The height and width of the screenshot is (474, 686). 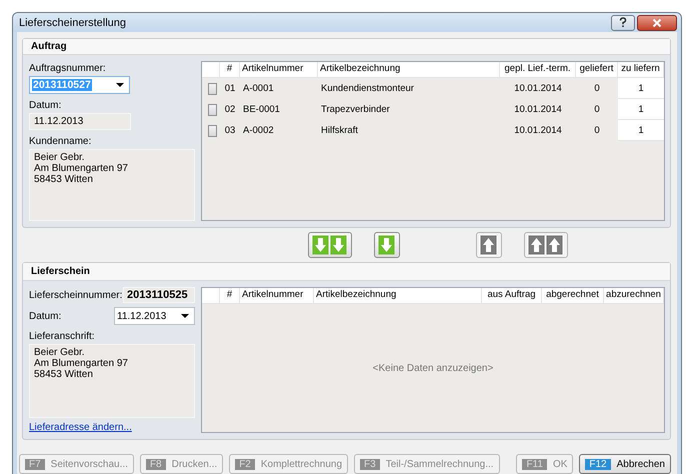 What do you see at coordinates (230, 110) in the screenshot?
I see `table-cell-text: 02` at bounding box center [230, 110].